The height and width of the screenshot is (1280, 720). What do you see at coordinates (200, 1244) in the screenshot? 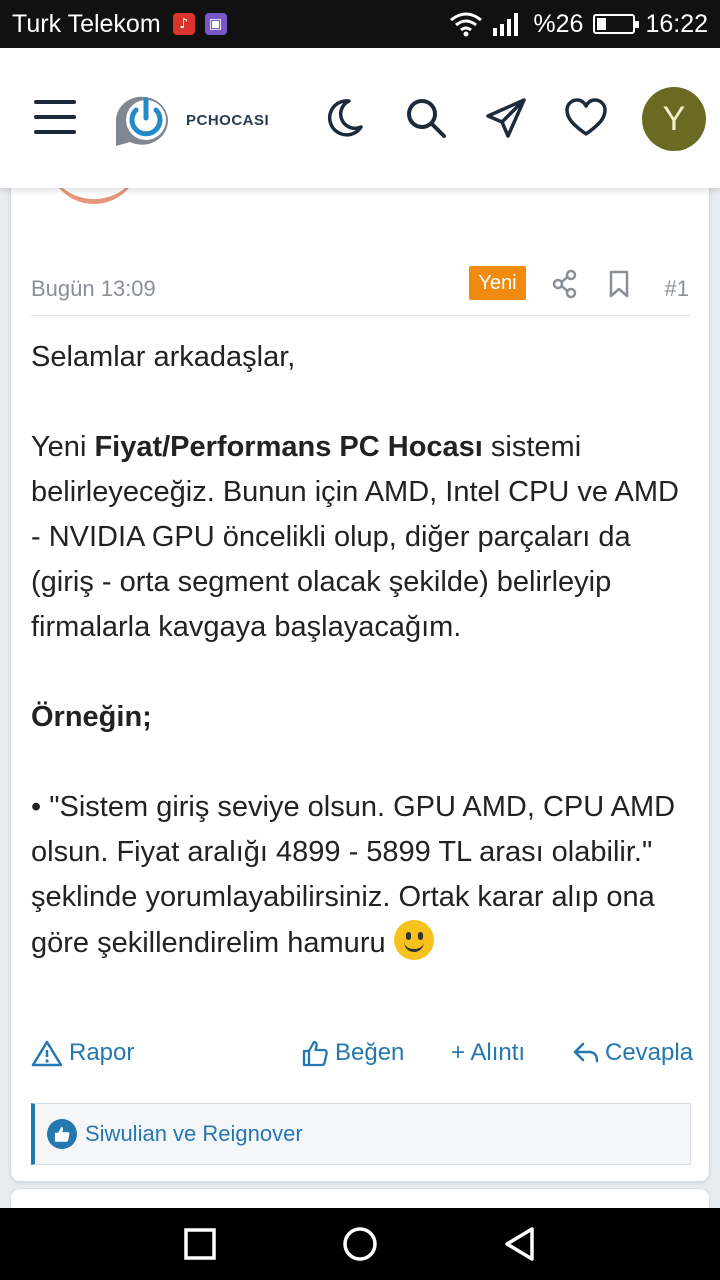
I see `recents-icon` at bounding box center [200, 1244].